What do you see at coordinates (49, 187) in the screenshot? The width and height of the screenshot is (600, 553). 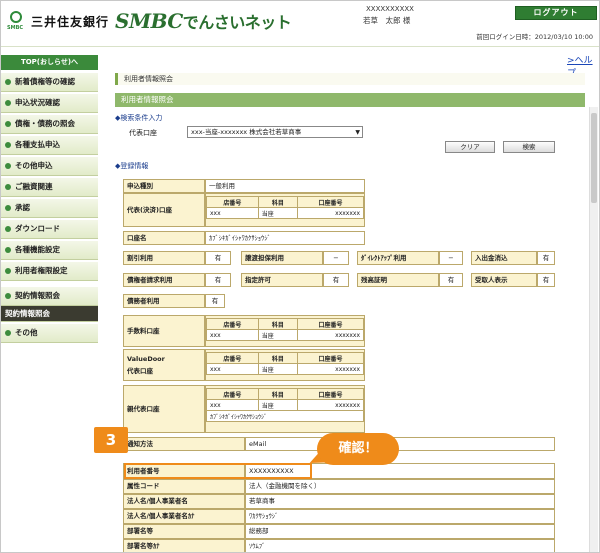 I see `sidebar-item-financing: ご融資関連` at bounding box center [49, 187].